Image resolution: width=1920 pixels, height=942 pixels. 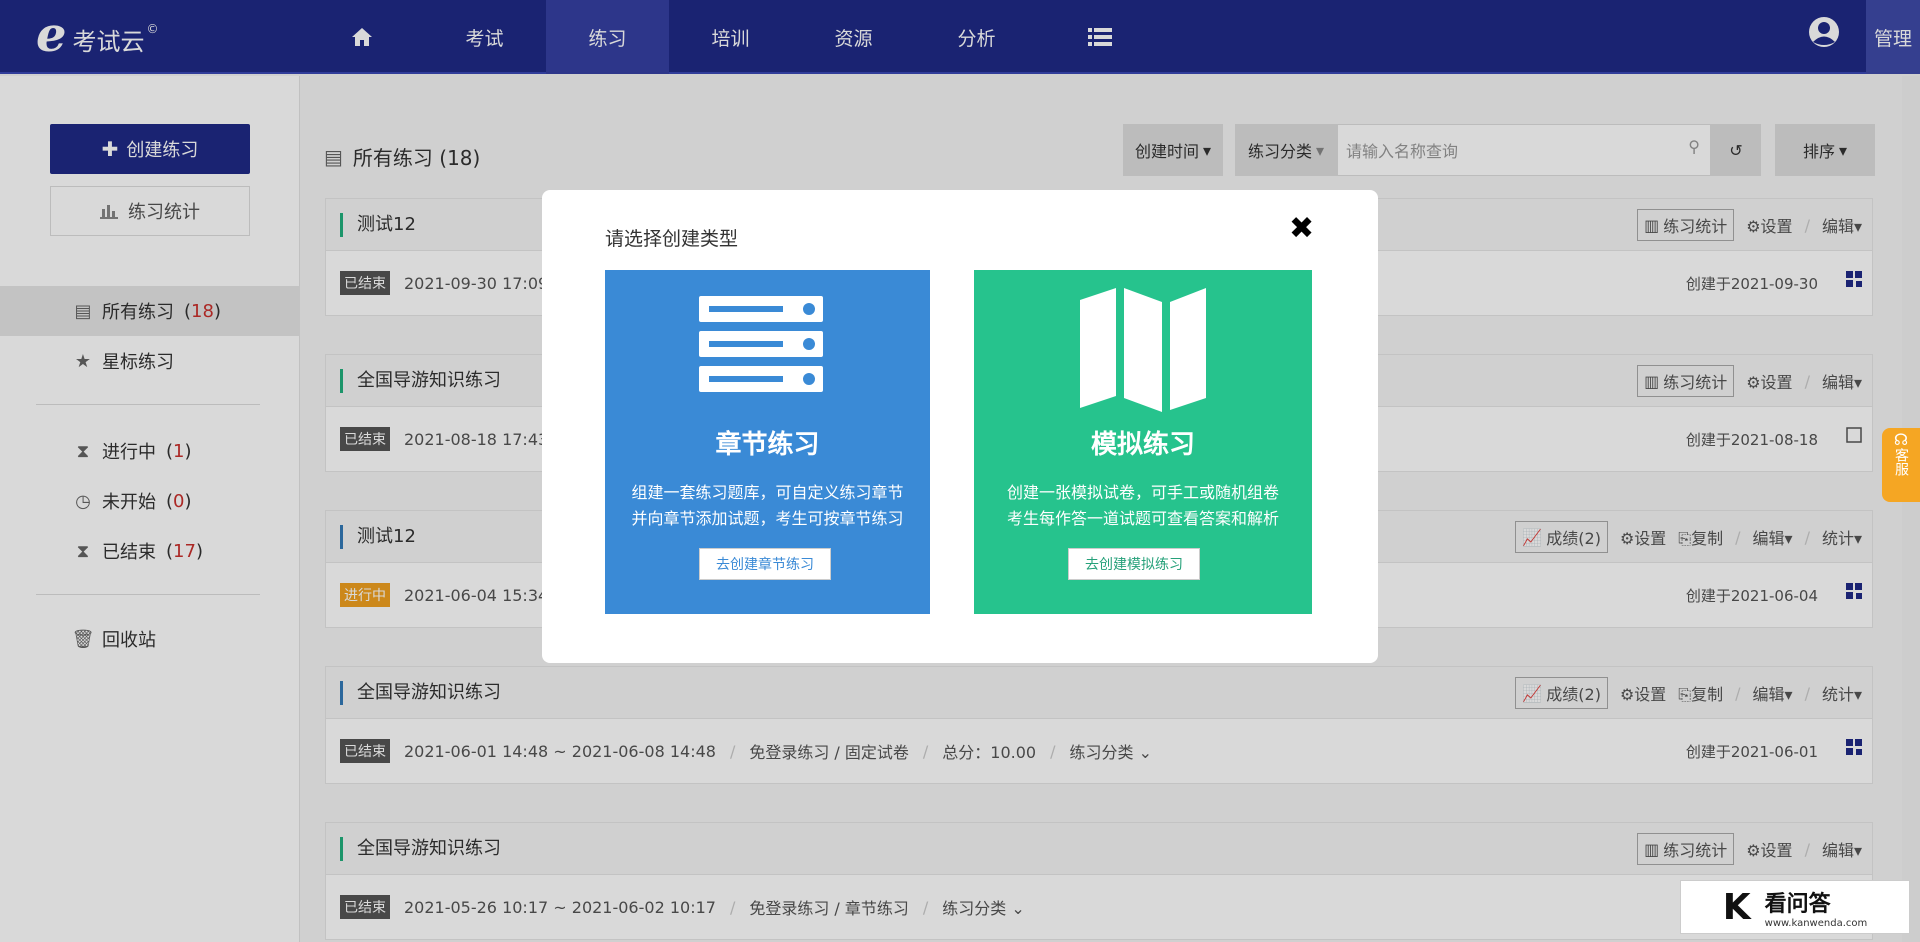 I want to click on option-desc-line: 并向章节添加试题，考生可按章节练习, so click(x=767, y=518).